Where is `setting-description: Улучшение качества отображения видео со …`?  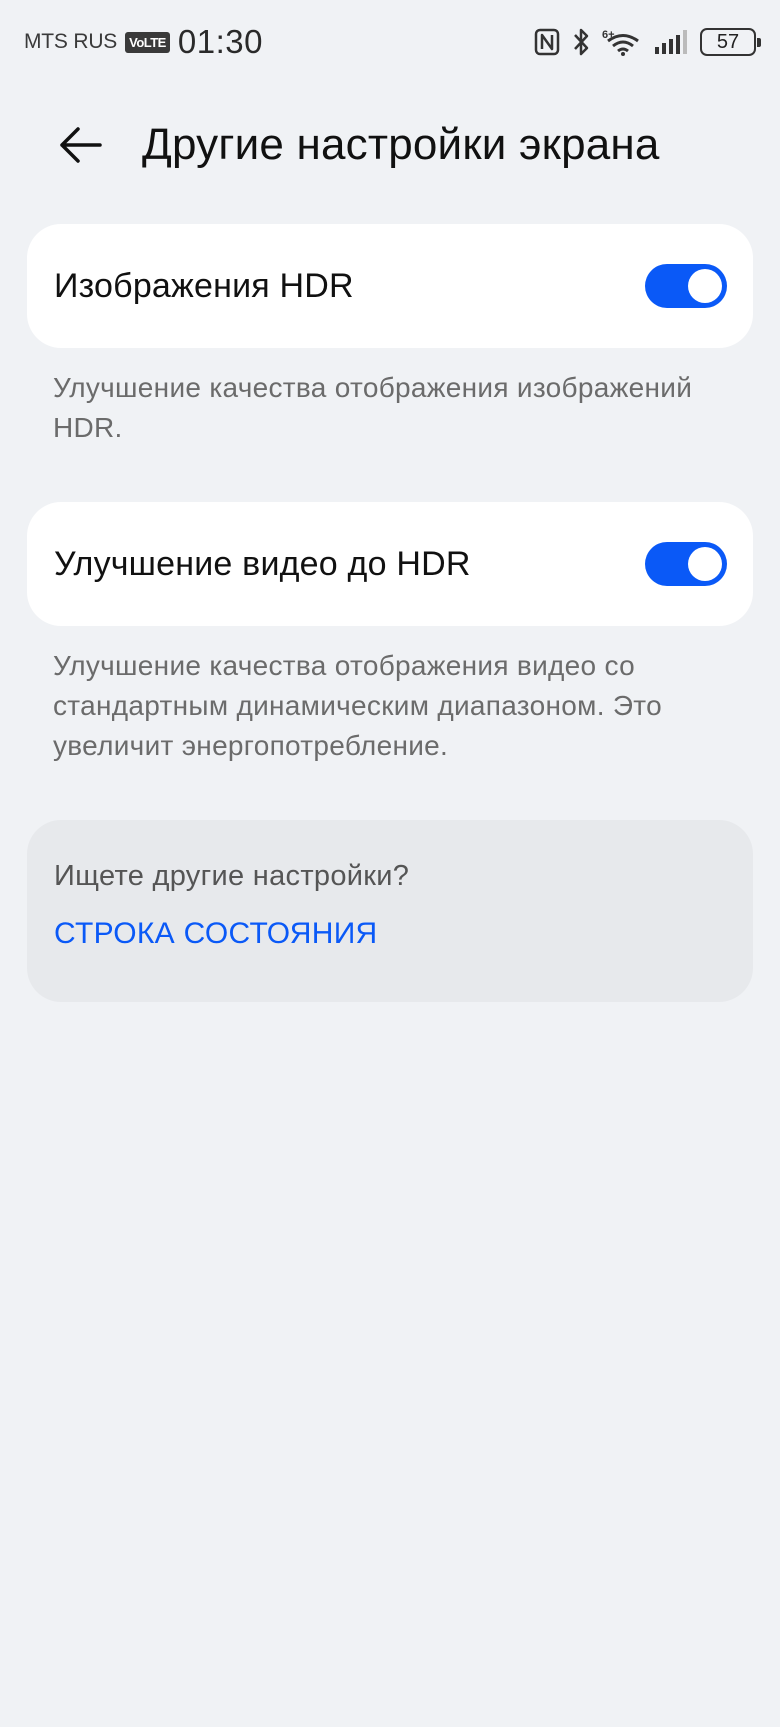 setting-description: Улучшение качества отображения видео со … is located at coordinates (357, 705).